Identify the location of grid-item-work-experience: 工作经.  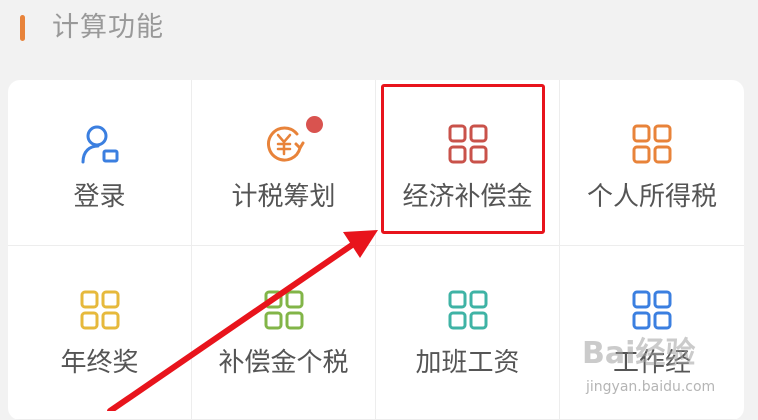
(652, 333).